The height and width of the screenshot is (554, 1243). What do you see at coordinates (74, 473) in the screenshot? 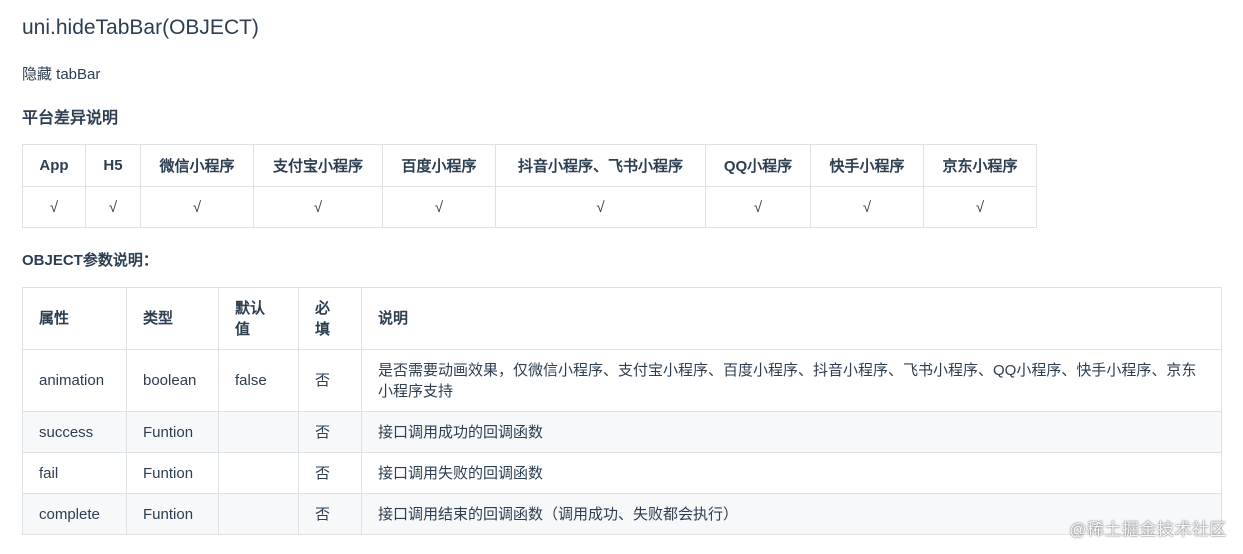
I see `param-attr: fail` at bounding box center [74, 473].